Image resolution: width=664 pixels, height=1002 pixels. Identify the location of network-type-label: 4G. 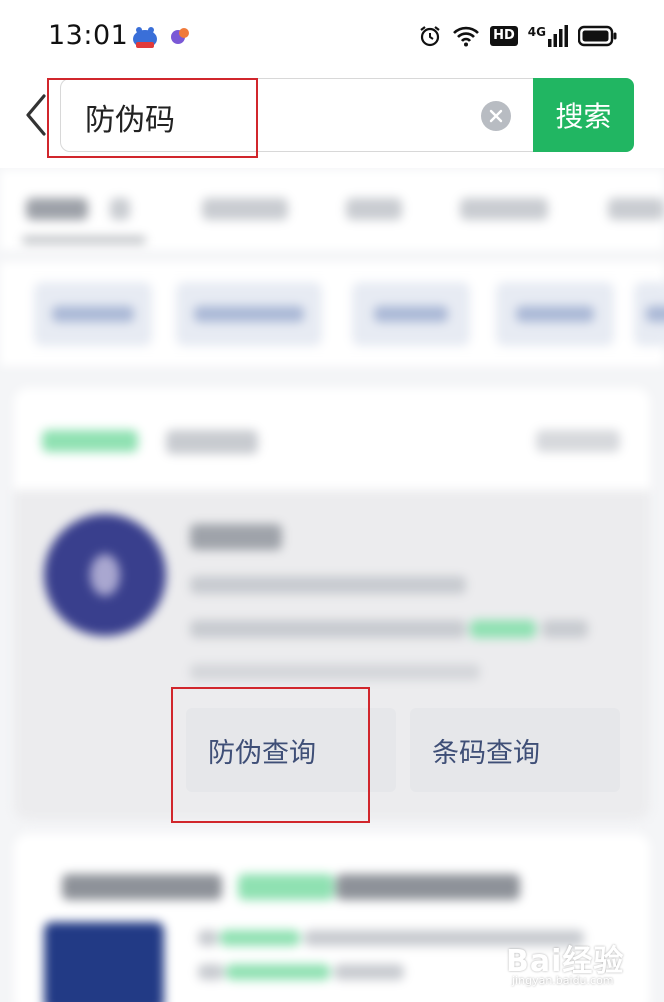
(536, 32).